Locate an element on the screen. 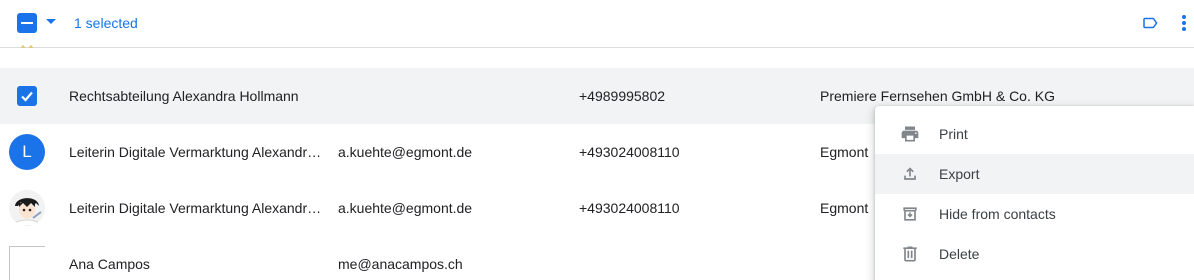 The height and width of the screenshot is (280, 1194). menu-item-label: Delete is located at coordinates (959, 254).